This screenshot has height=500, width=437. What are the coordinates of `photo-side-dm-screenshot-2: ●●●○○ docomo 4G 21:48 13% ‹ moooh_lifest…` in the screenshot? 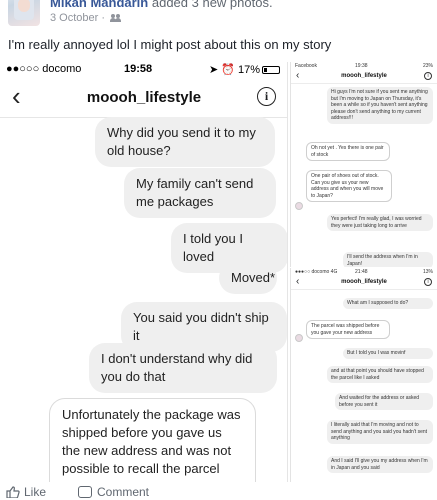 It's located at (363, 375).